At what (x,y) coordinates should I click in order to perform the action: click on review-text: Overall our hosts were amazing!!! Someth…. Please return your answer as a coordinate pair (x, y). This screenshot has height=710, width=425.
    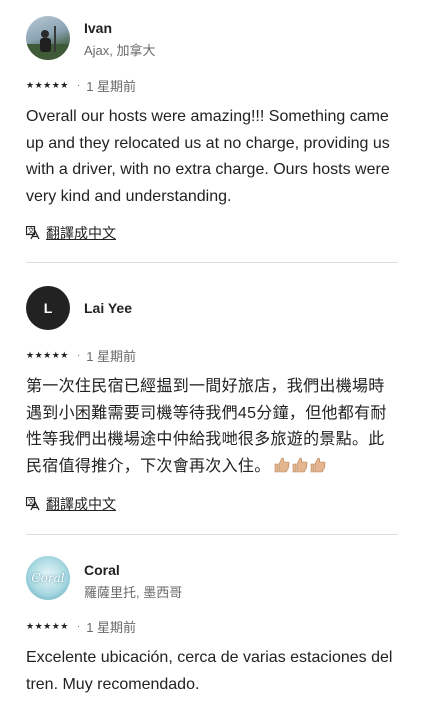
    Looking at the image, I should click on (208, 156).